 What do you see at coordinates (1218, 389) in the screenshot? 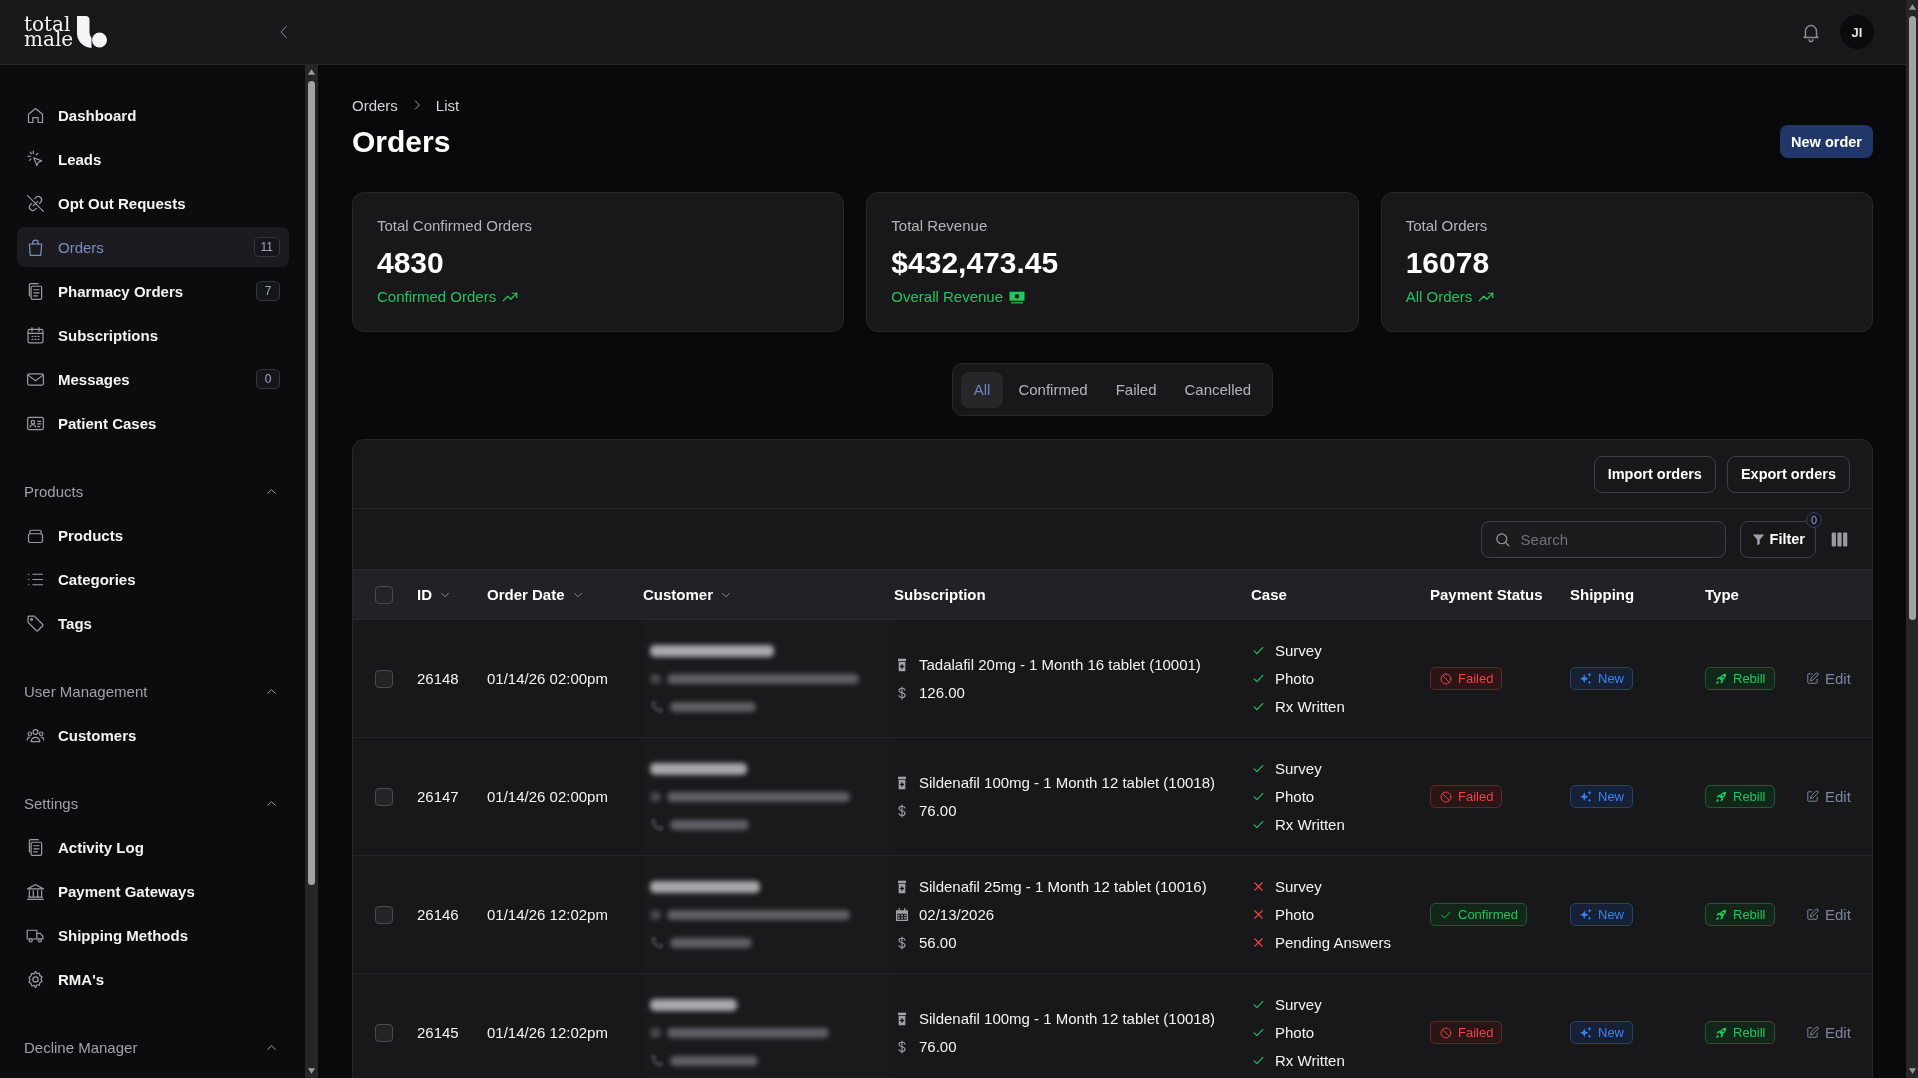
I see `filter-tab: Cancelled` at bounding box center [1218, 389].